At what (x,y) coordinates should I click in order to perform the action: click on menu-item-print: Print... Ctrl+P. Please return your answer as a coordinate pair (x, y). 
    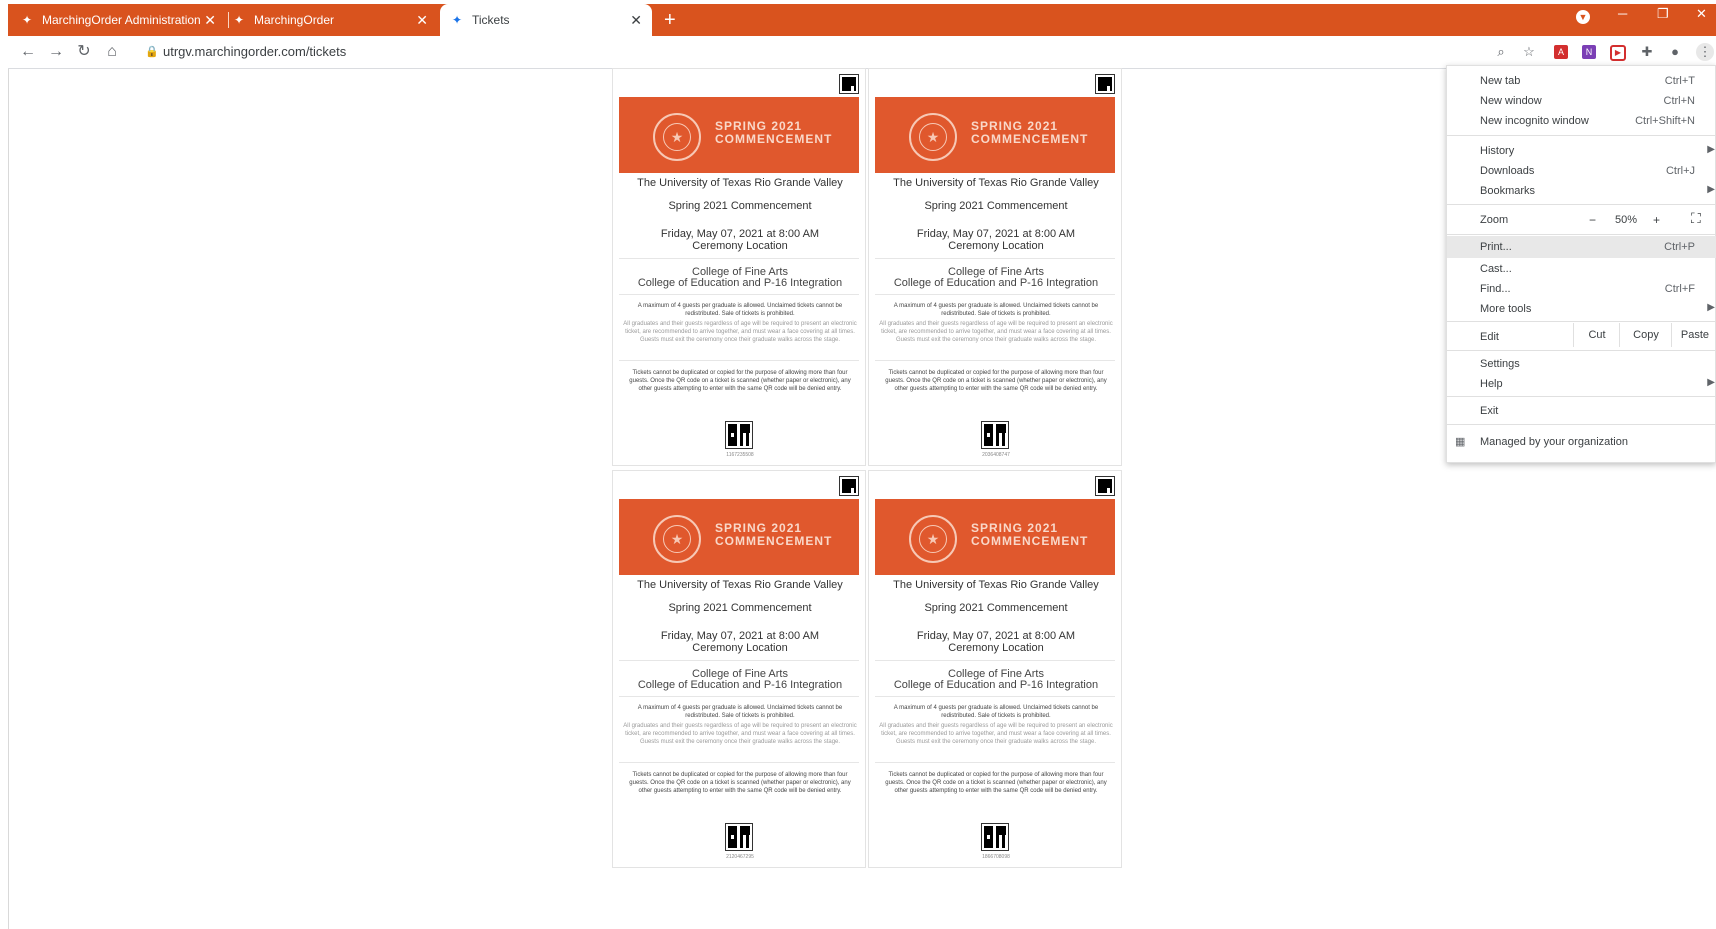
    Looking at the image, I should click on (1581, 247).